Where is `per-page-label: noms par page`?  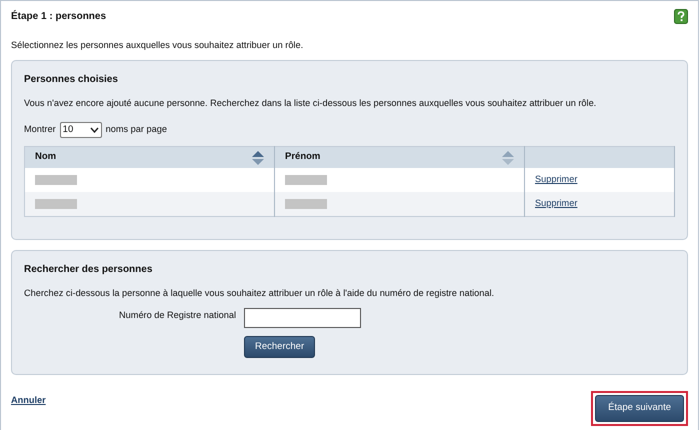
per-page-label: noms par page is located at coordinates (136, 130).